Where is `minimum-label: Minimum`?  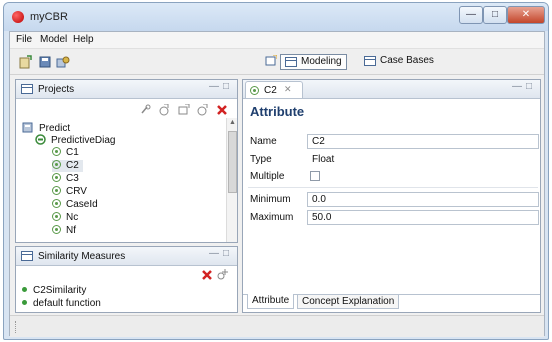
minimum-label: Minimum is located at coordinates (270, 199).